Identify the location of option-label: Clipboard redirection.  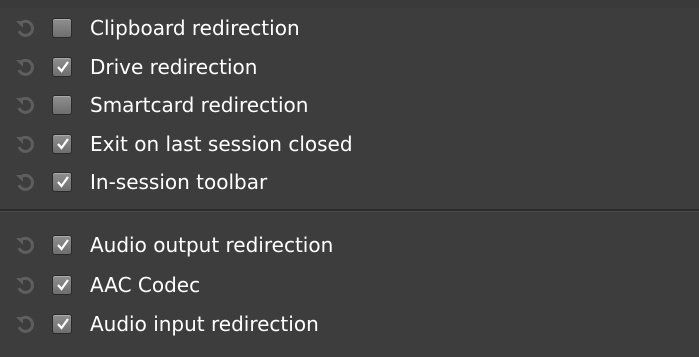
(195, 28).